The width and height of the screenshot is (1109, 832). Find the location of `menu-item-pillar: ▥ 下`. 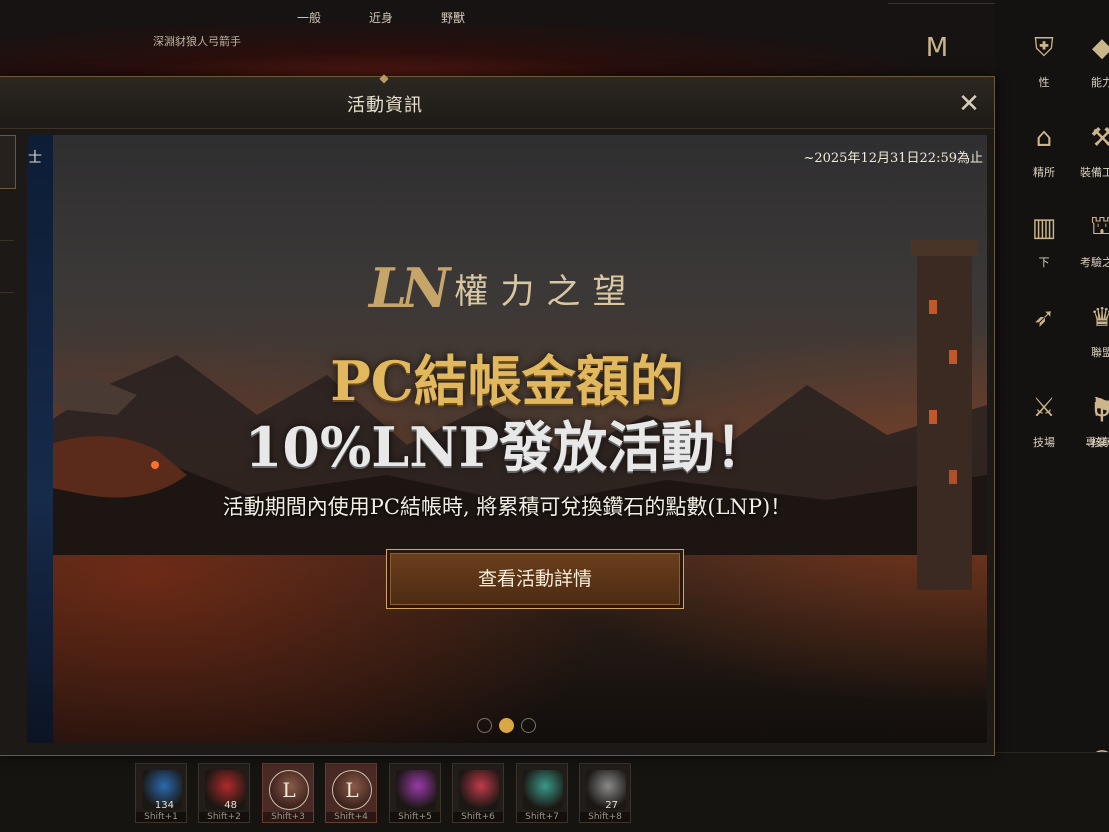

menu-item-pillar: ▥ 下 is located at coordinates (1044, 239).